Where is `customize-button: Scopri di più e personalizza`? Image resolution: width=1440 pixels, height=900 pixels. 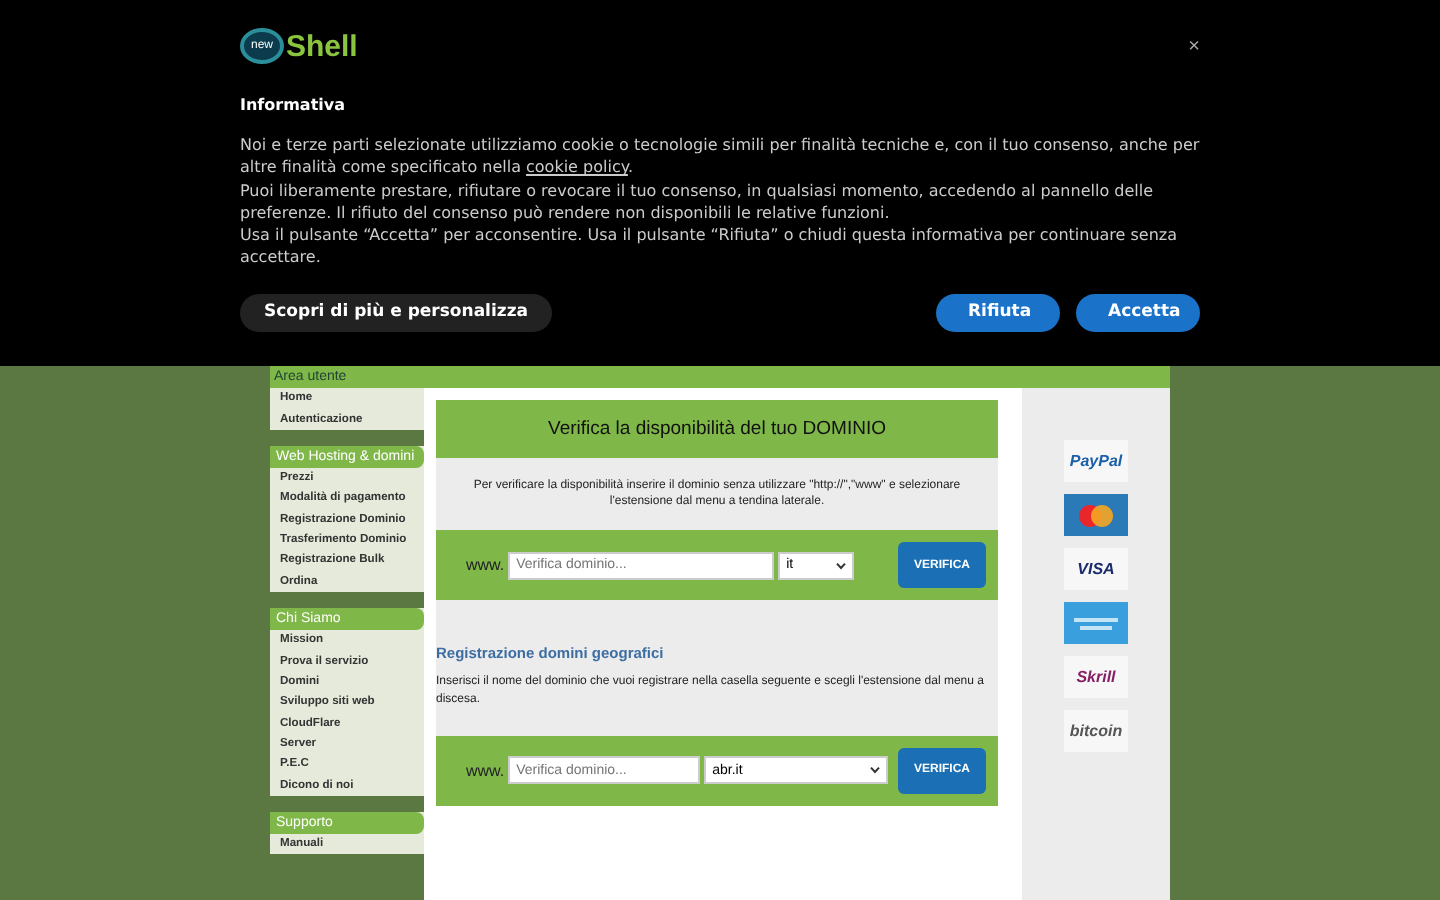 customize-button: Scopri di più e personalizza is located at coordinates (396, 312).